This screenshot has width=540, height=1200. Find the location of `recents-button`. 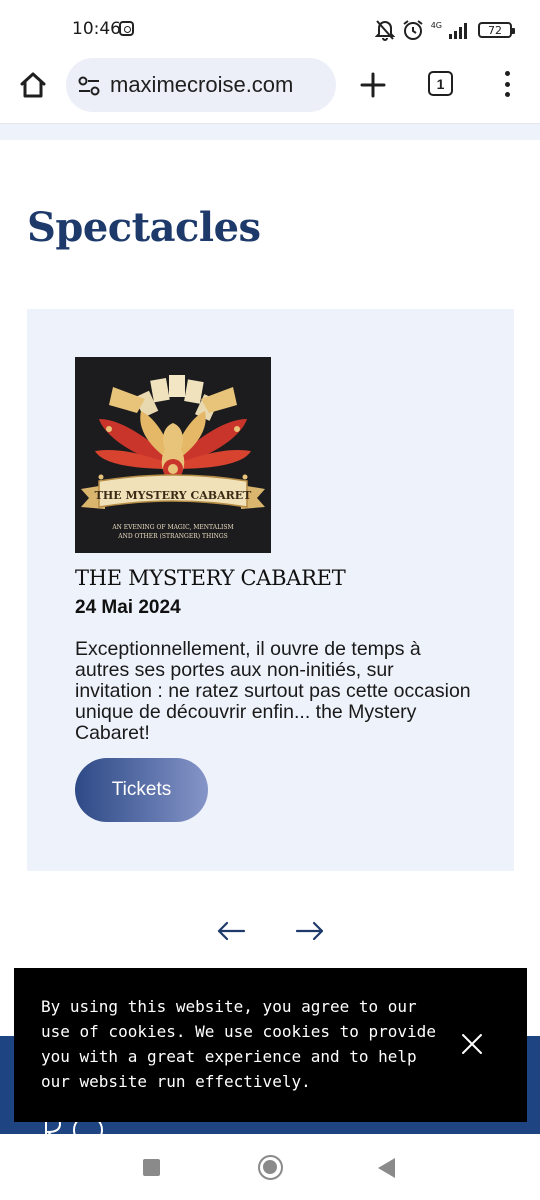

recents-button is located at coordinates (151, 1167).